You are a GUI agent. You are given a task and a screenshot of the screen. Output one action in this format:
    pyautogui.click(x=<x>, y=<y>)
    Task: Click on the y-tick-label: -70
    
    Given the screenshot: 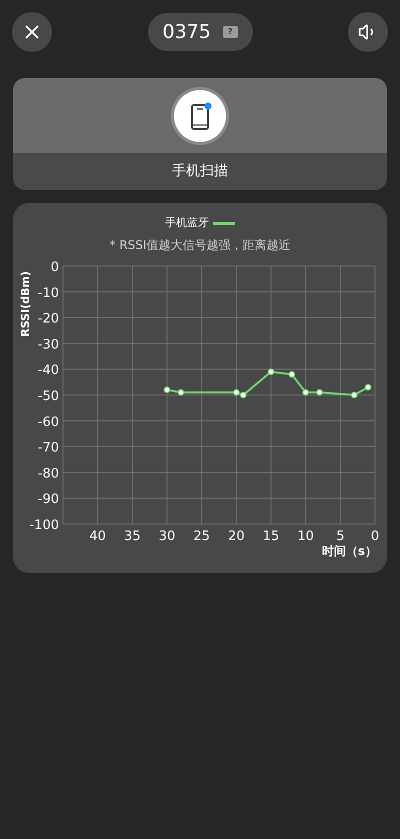 What is the action you would take?
    pyautogui.click(x=48, y=448)
    